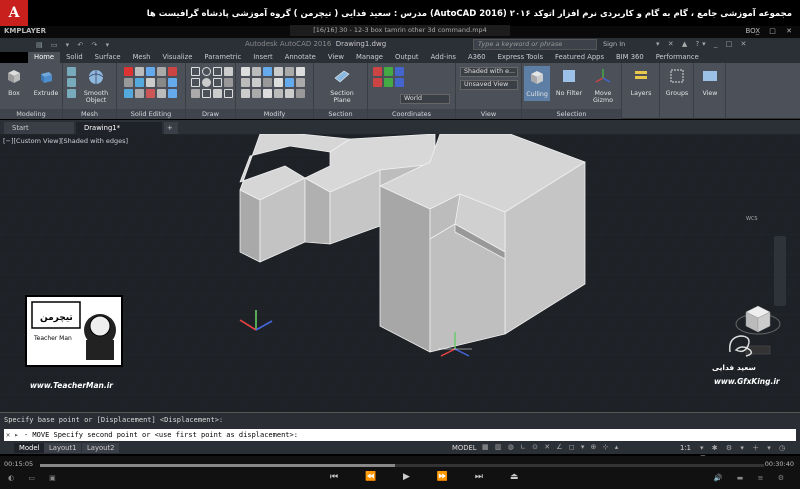  What do you see at coordinates (752, 478) in the screenshot?
I see `player-right-buttons: 🔊 ▬ ≡ ⚙` at bounding box center [752, 478].